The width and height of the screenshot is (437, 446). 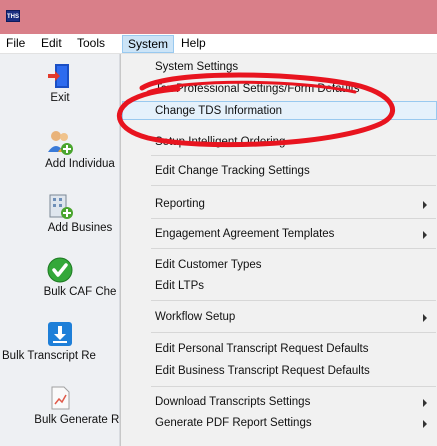 What do you see at coordinates (233, 402) in the screenshot?
I see `menu-item-download-transcripts-label: Download Transcripts Settings` at bounding box center [233, 402].